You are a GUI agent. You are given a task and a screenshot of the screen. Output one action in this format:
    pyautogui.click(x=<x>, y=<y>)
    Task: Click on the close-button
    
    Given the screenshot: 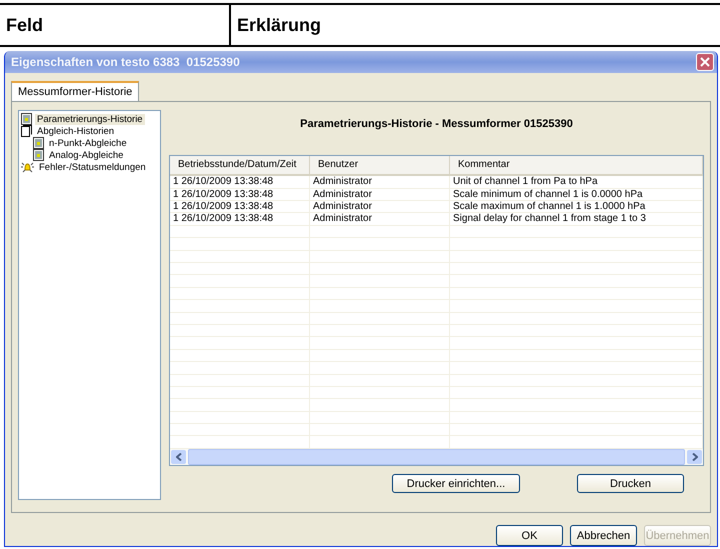 What is the action you would take?
    pyautogui.click(x=705, y=62)
    